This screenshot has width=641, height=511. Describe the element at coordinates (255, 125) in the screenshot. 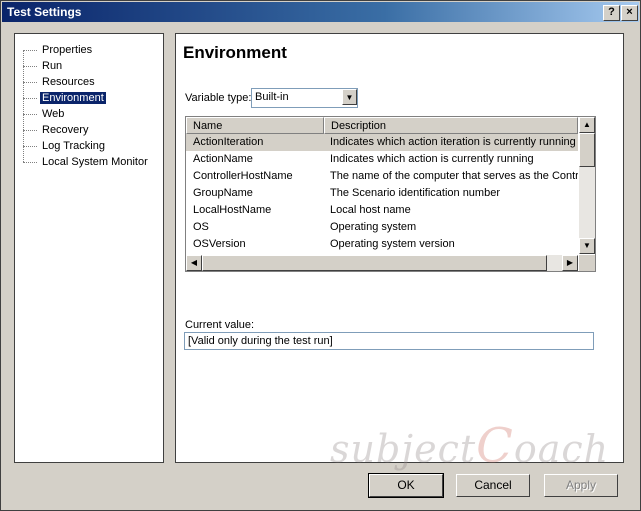

I see `column-header-name: Name` at that location.